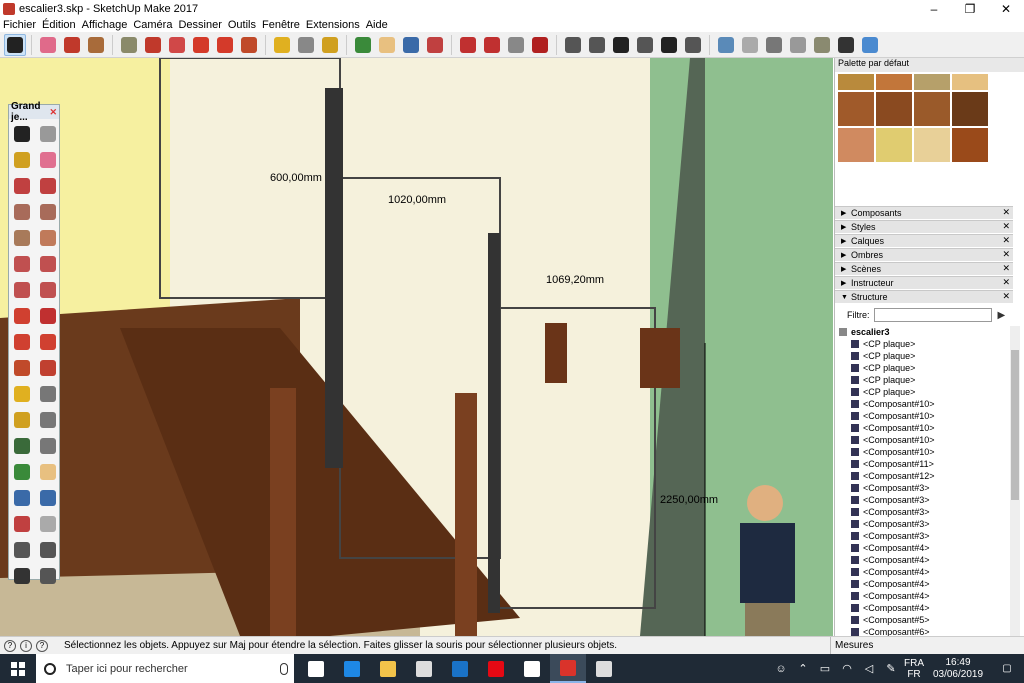 This screenshot has height=683, width=1024. What do you see at coordinates (846, 45) in the screenshot?
I see `monochrome-style-button` at bounding box center [846, 45].